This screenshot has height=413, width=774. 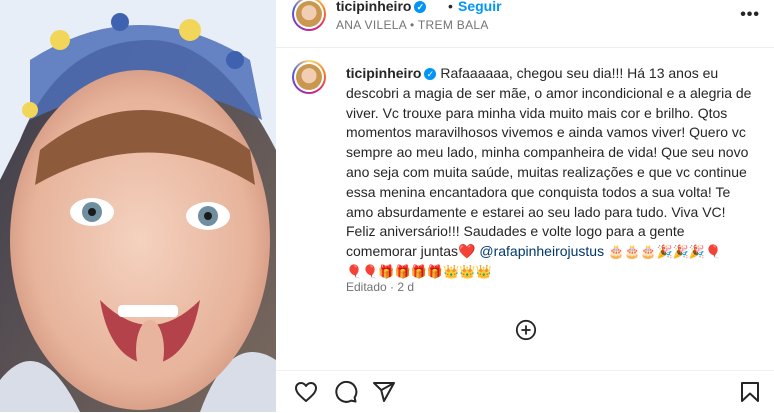 What do you see at coordinates (381, 7) in the screenshot?
I see `header-username: ticipinheiro ✓` at bounding box center [381, 7].